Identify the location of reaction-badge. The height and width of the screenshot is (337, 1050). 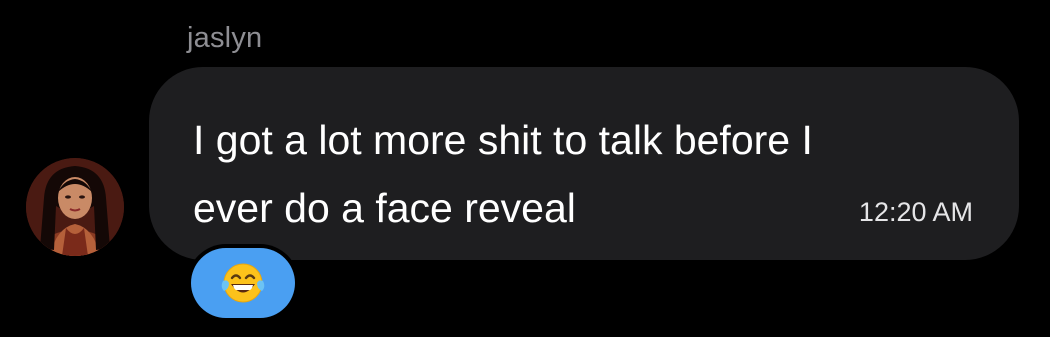
(243, 283).